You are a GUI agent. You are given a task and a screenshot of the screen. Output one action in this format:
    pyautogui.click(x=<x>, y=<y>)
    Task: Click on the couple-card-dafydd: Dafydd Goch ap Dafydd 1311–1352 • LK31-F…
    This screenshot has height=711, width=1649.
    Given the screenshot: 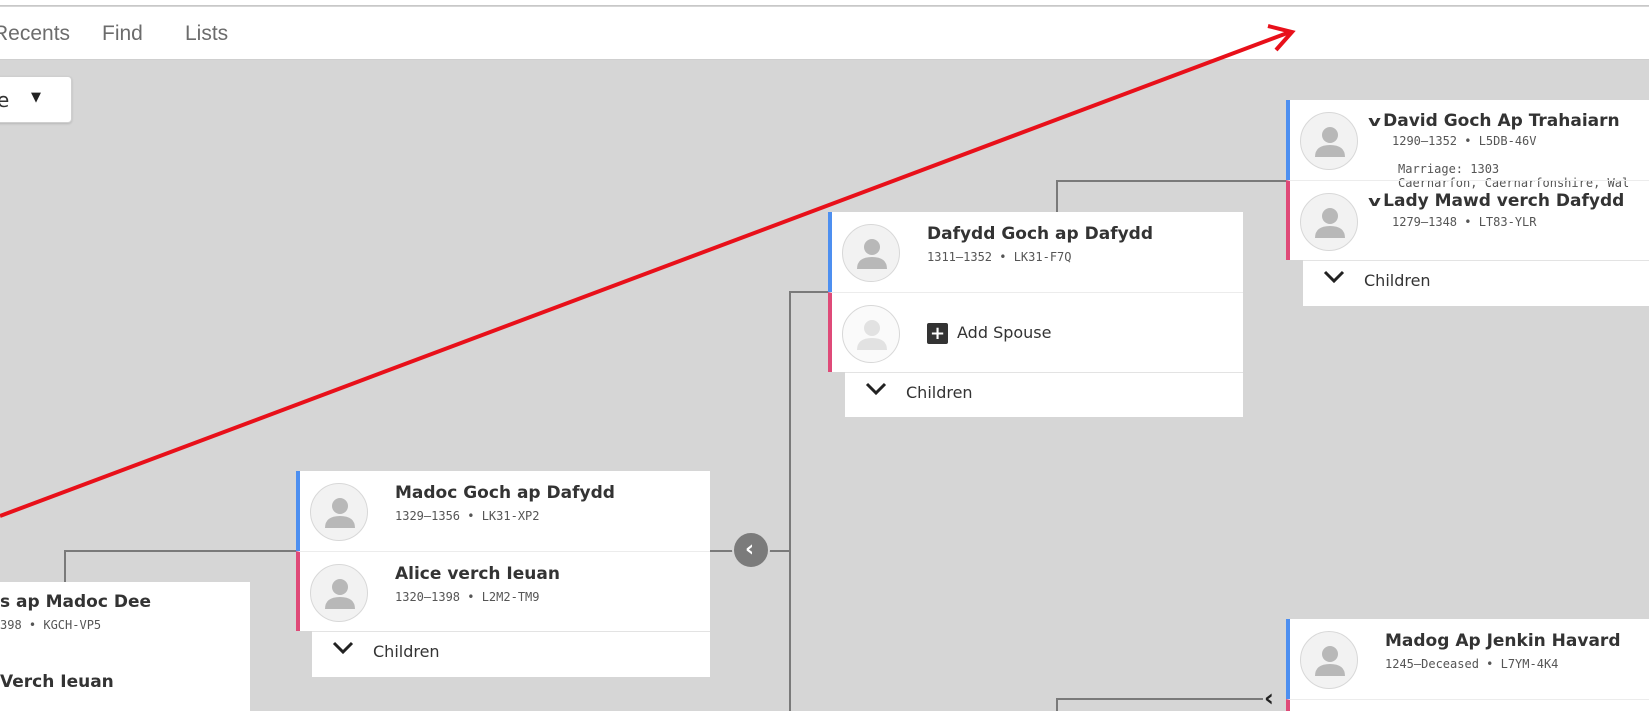 What is the action you would take?
    pyautogui.click(x=1035, y=292)
    